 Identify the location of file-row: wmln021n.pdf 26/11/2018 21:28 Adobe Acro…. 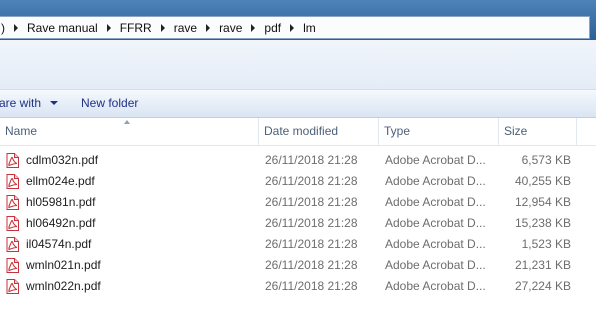
(298, 265).